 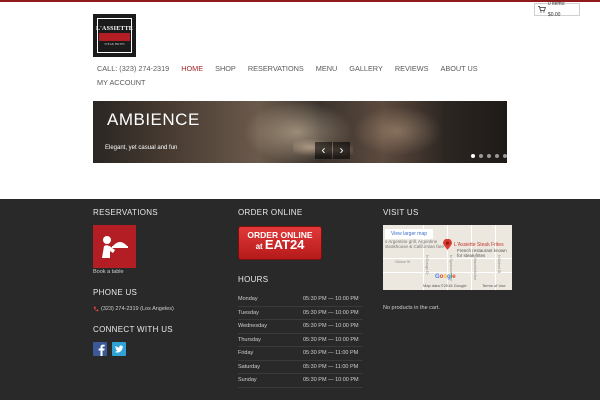 What do you see at coordinates (100, 349) in the screenshot?
I see `facebook-icon` at bounding box center [100, 349].